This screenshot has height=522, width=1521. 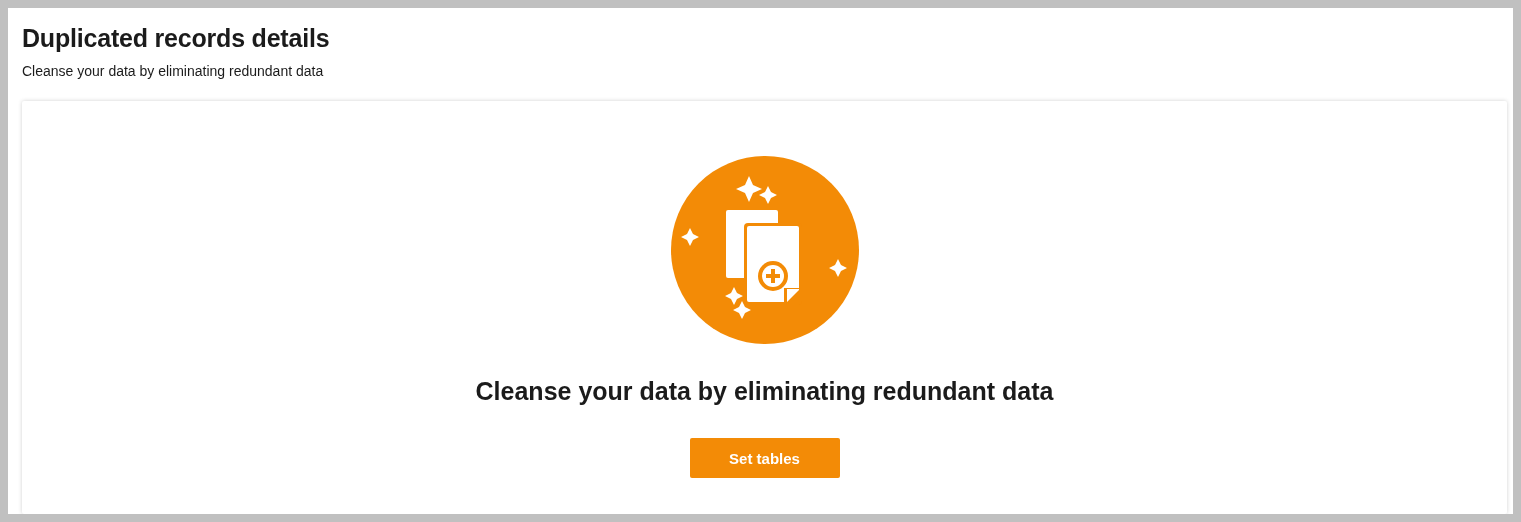 What do you see at coordinates (764, 458) in the screenshot?
I see `set-tables-button: Set tables` at bounding box center [764, 458].